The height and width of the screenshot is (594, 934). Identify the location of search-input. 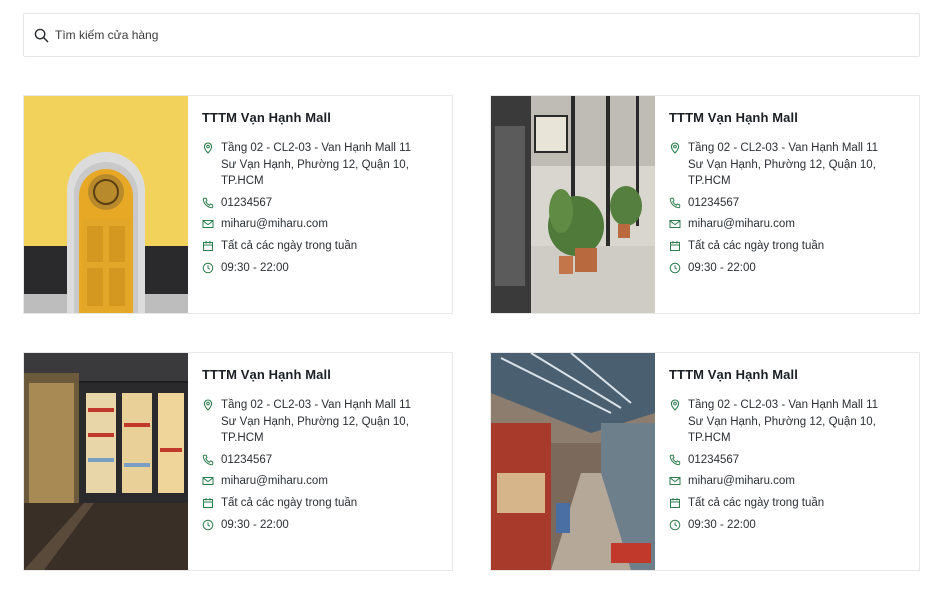
(455, 35).